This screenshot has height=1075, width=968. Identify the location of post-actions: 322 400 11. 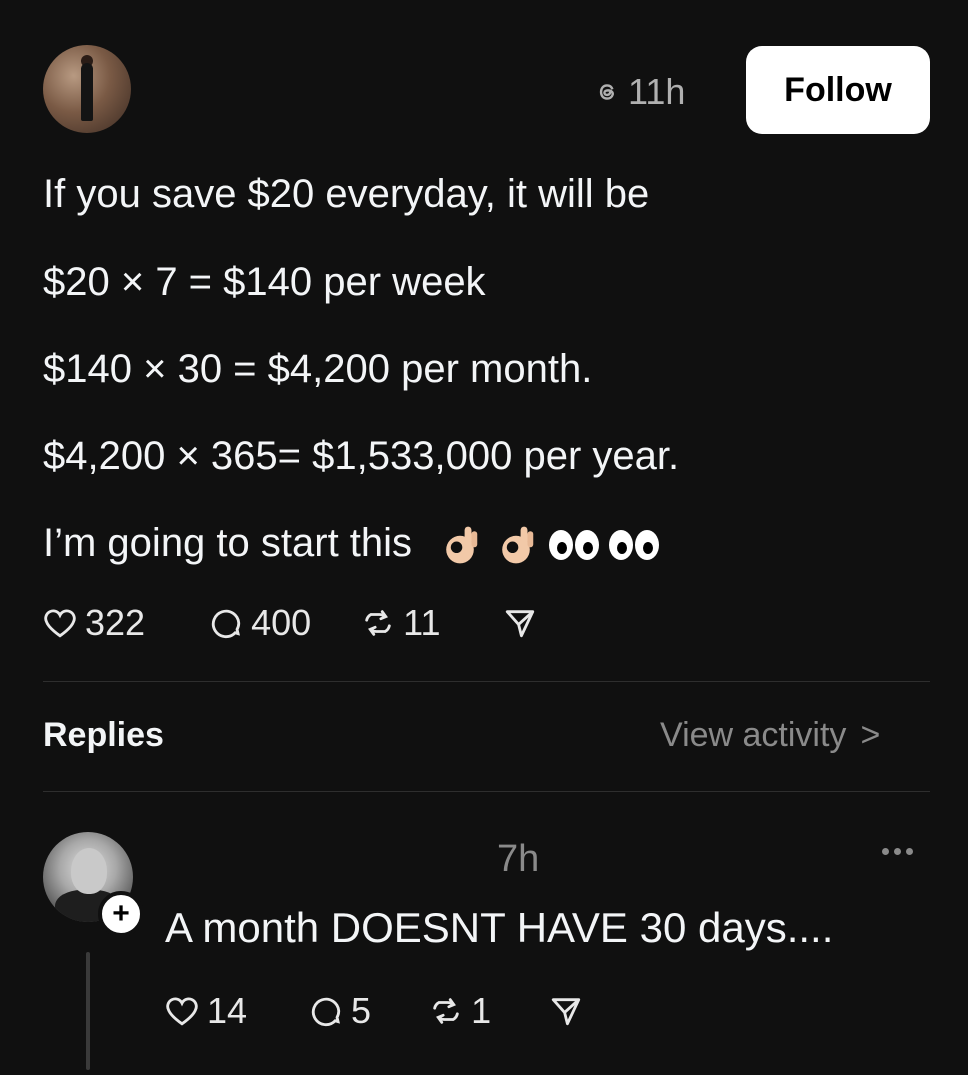
(290, 623).